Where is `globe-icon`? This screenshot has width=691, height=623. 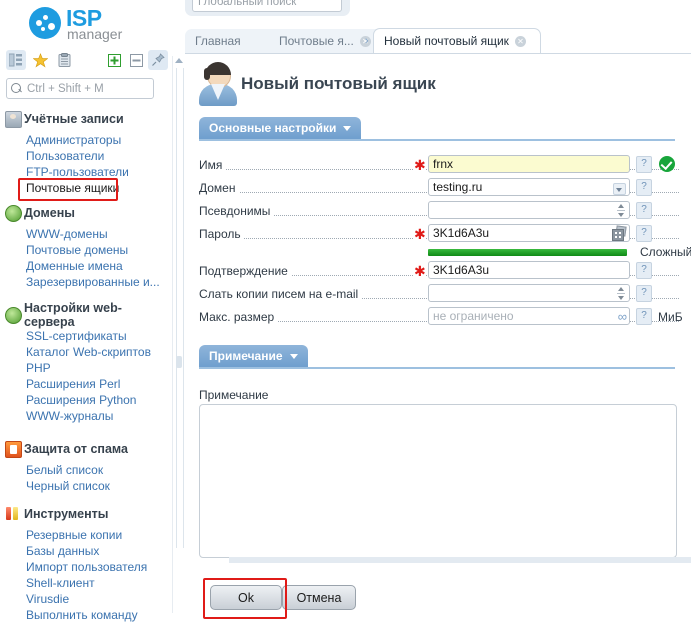 globe-icon is located at coordinates (13, 213).